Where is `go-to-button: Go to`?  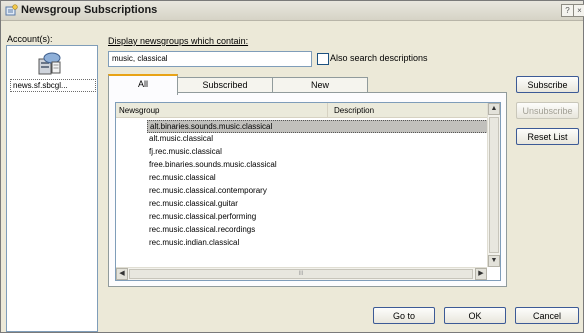
go-to-button: Go to is located at coordinates (404, 315).